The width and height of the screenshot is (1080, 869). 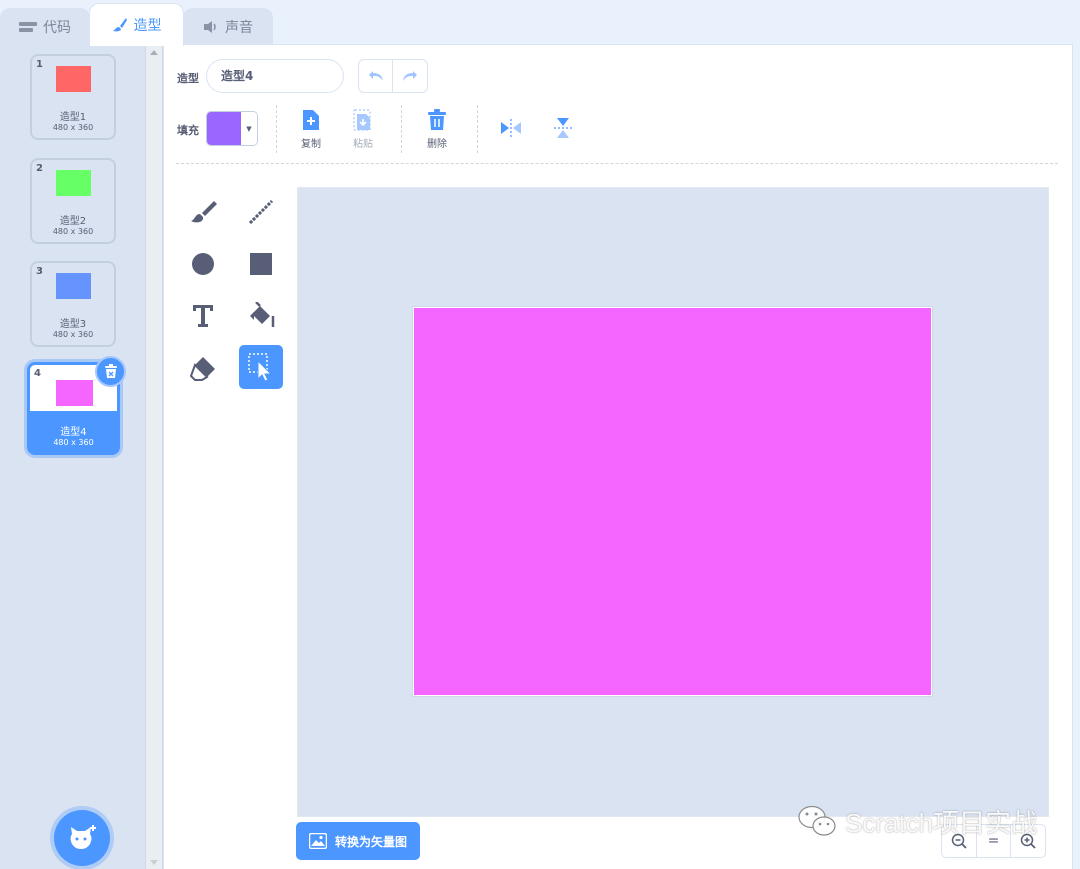 I want to click on costume-tile-1: 1 造型1 480 x 360, so click(x=73, y=97).